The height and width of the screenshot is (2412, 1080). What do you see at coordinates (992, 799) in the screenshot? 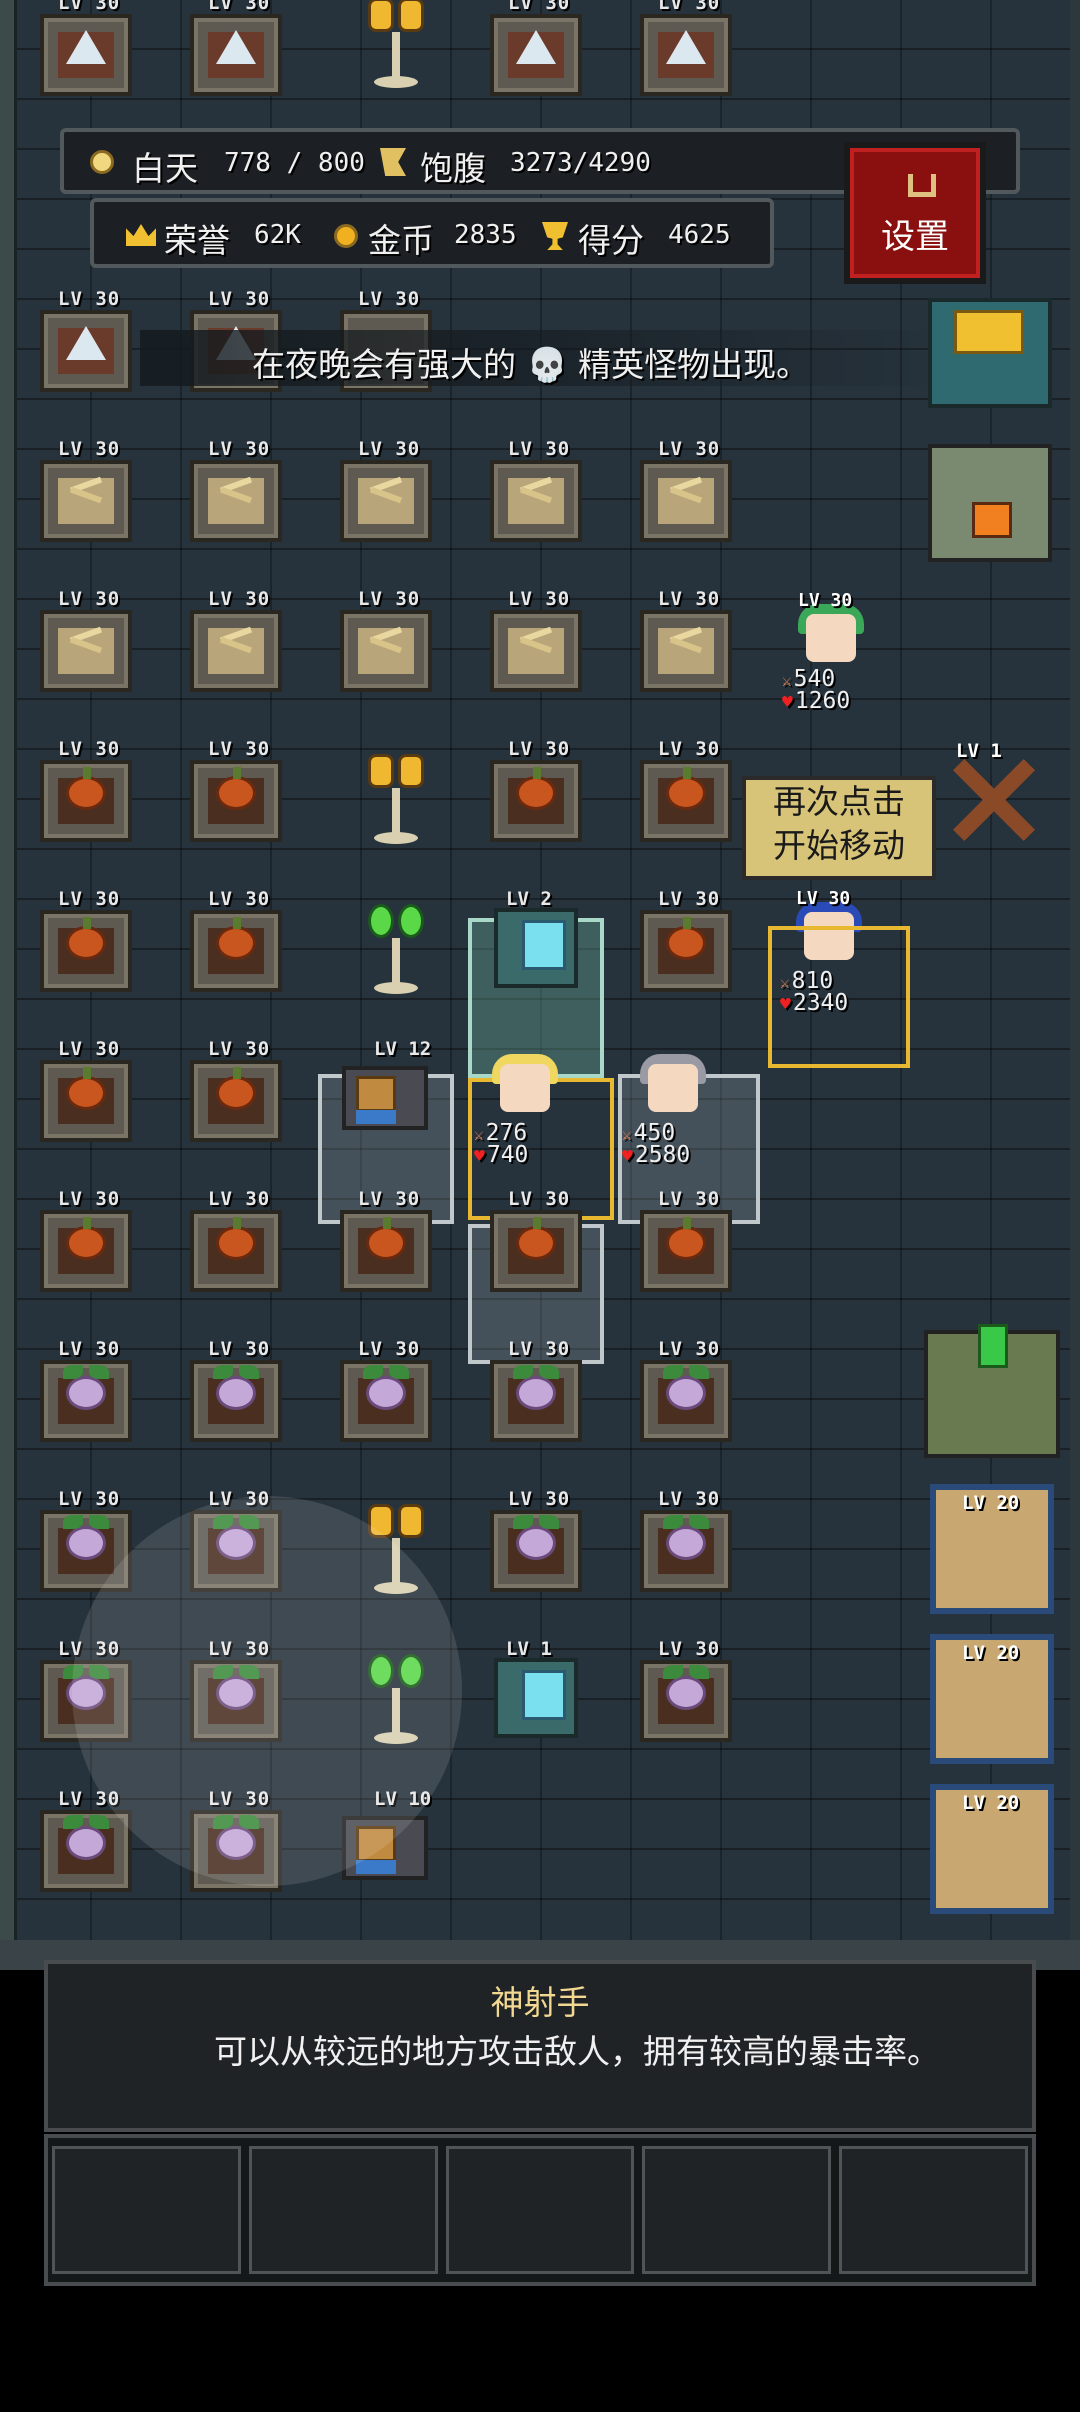
I see `crossed-logs: LV 1` at bounding box center [992, 799].